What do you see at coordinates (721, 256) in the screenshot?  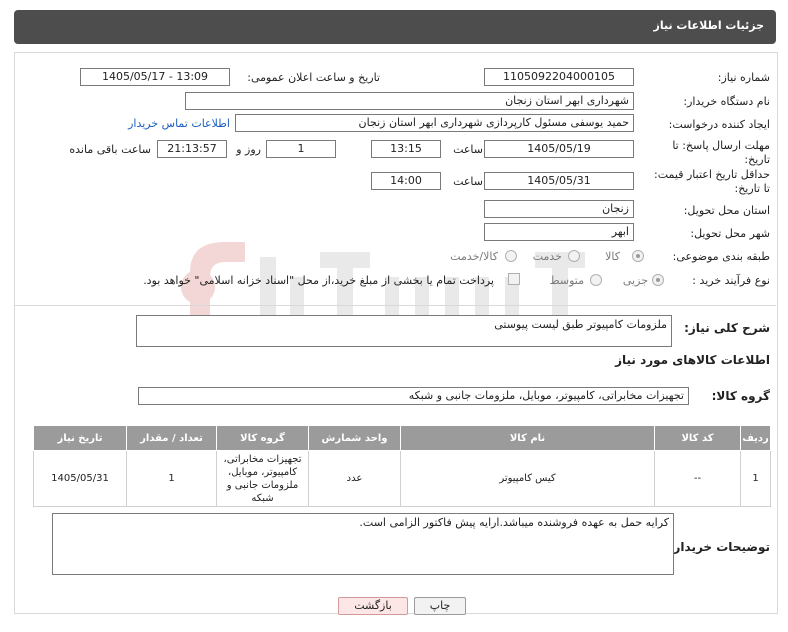 I see `category-label: طبقه بندی موضوعی:` at bounding box center [721, 256].